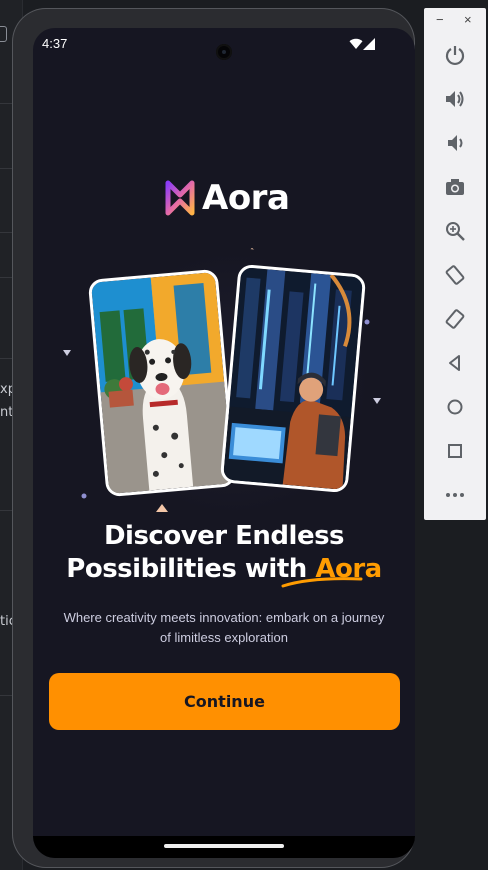 This screenshot has height=870, width=488. I want to click on overview-icon, so click(455, 451).